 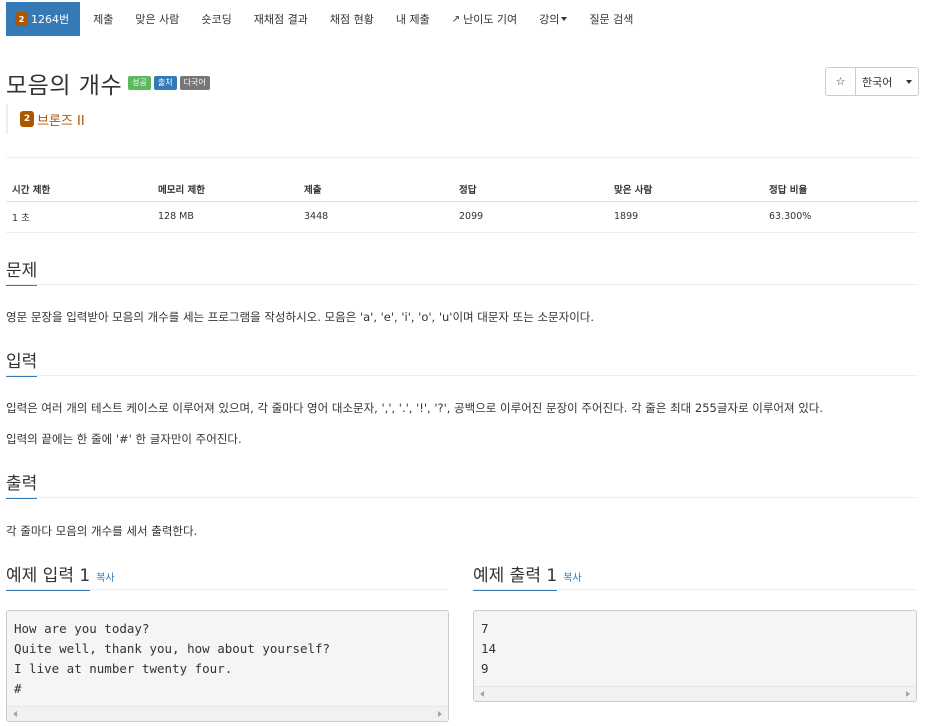 I want to click on nav-difficulty-contribution: ↗ 난이도 기여, so click(x=485, y=19).